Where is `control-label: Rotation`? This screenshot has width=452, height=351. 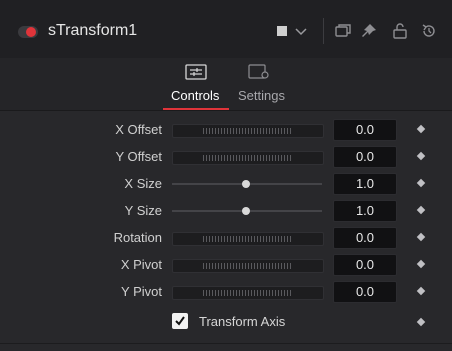
control-label: Rotation is located at coordinates (137, 237).